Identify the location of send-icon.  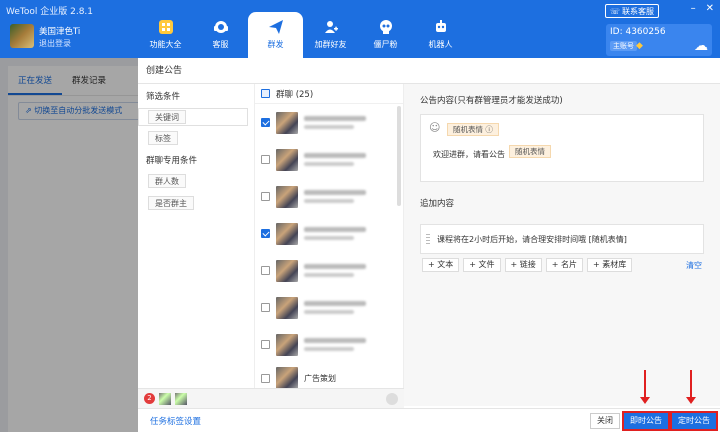
(276, 27).